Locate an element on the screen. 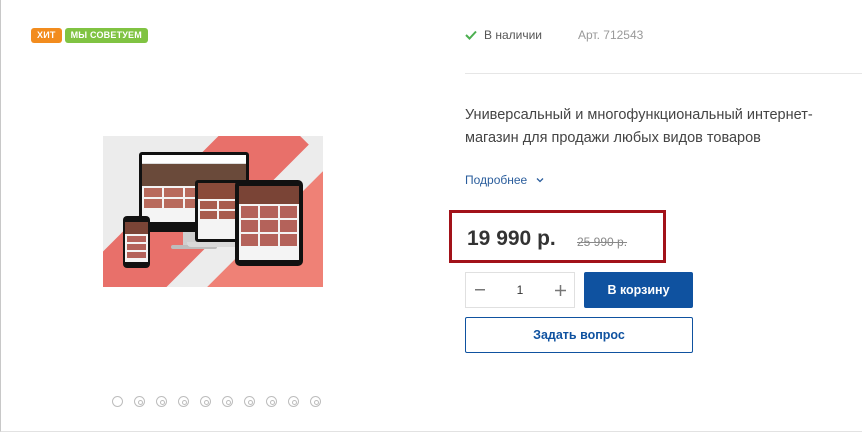  tablet-device is located at coordinates (269, 223).